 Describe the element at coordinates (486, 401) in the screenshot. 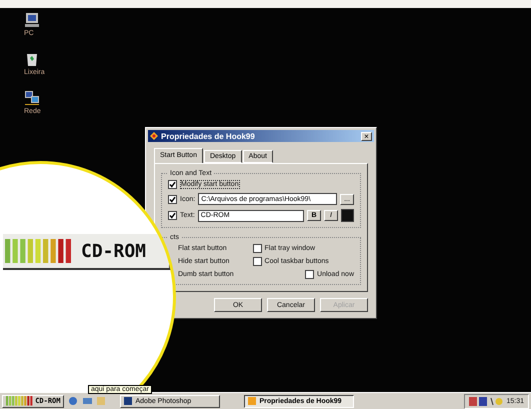

I see `tray-icons` at that location.